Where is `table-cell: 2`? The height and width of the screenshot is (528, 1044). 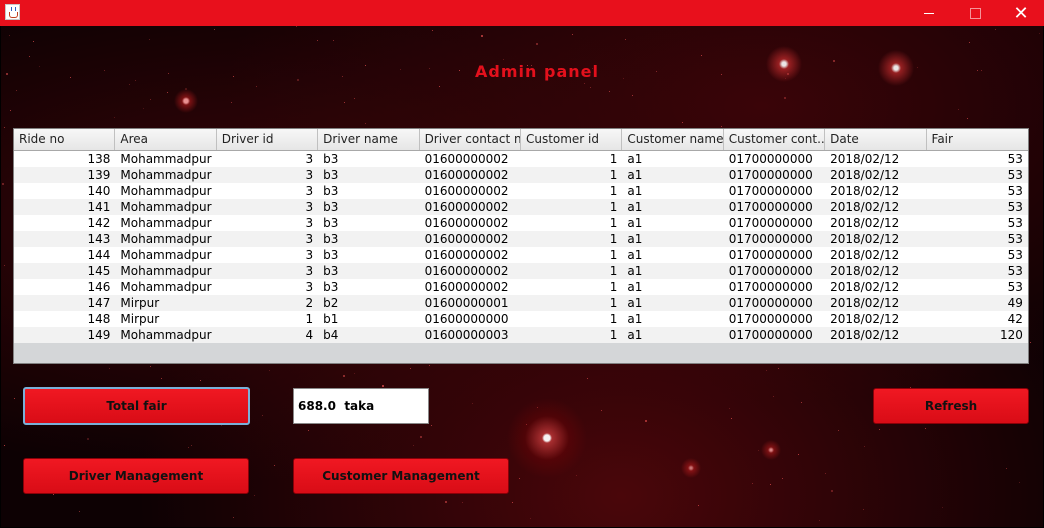
table-cell: 2 is located at coordinates (309, 303).